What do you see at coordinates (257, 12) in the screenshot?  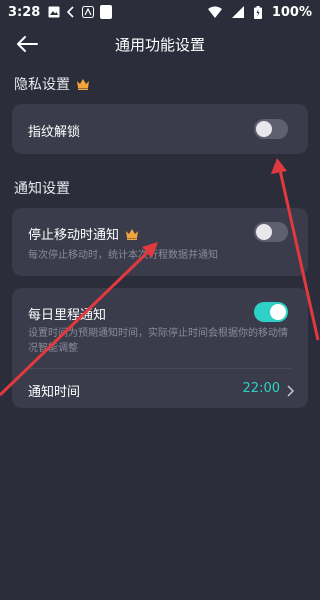 I see `battery-icon` at bounding box center [257, 12].